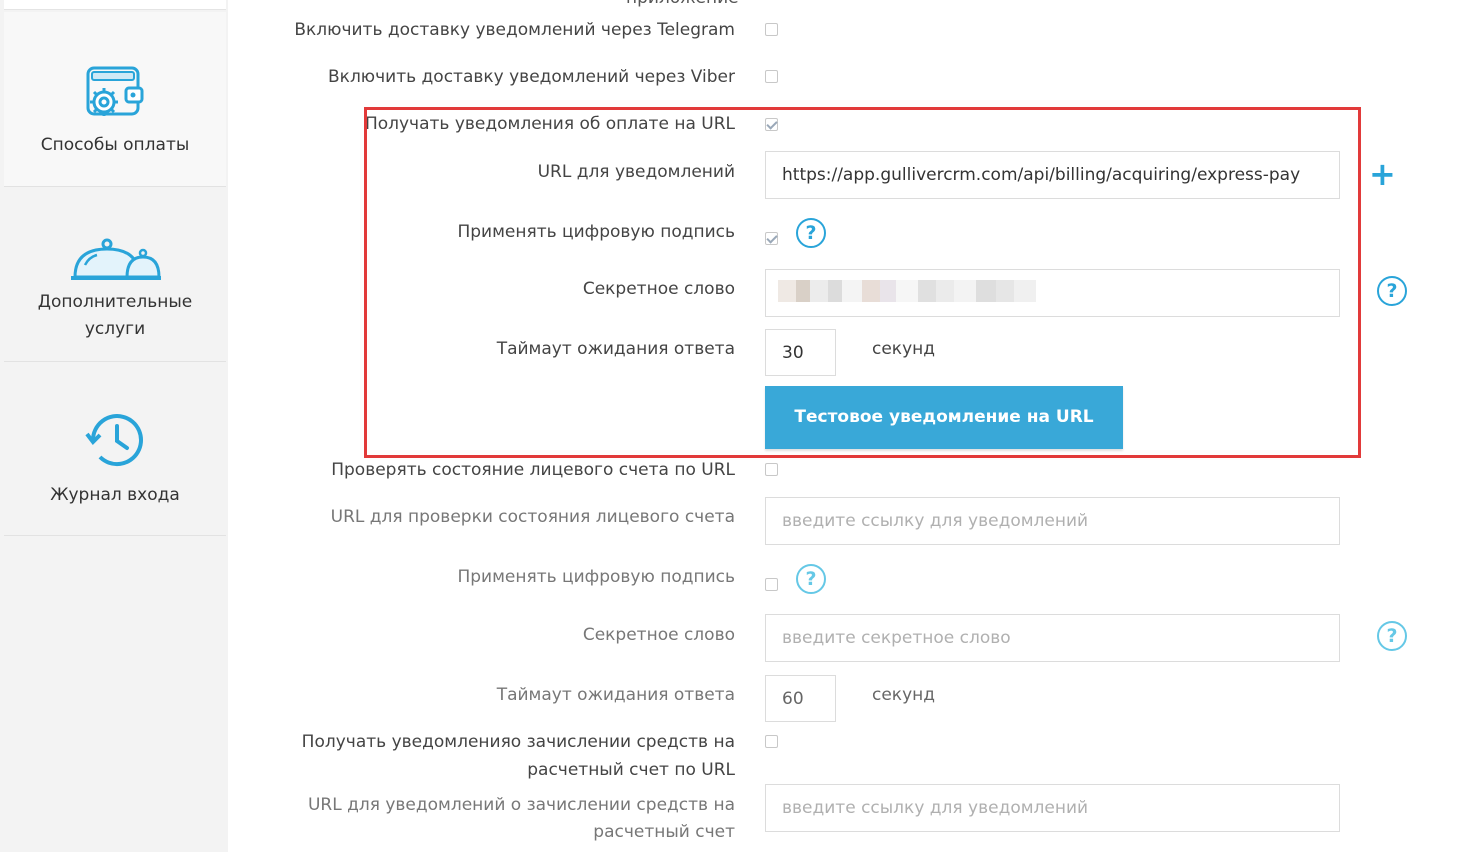 The height and width of the screenshot is (852, 1481). I want to click on timeout-label: Таймаут ожидания ответа, so click(615, 349).